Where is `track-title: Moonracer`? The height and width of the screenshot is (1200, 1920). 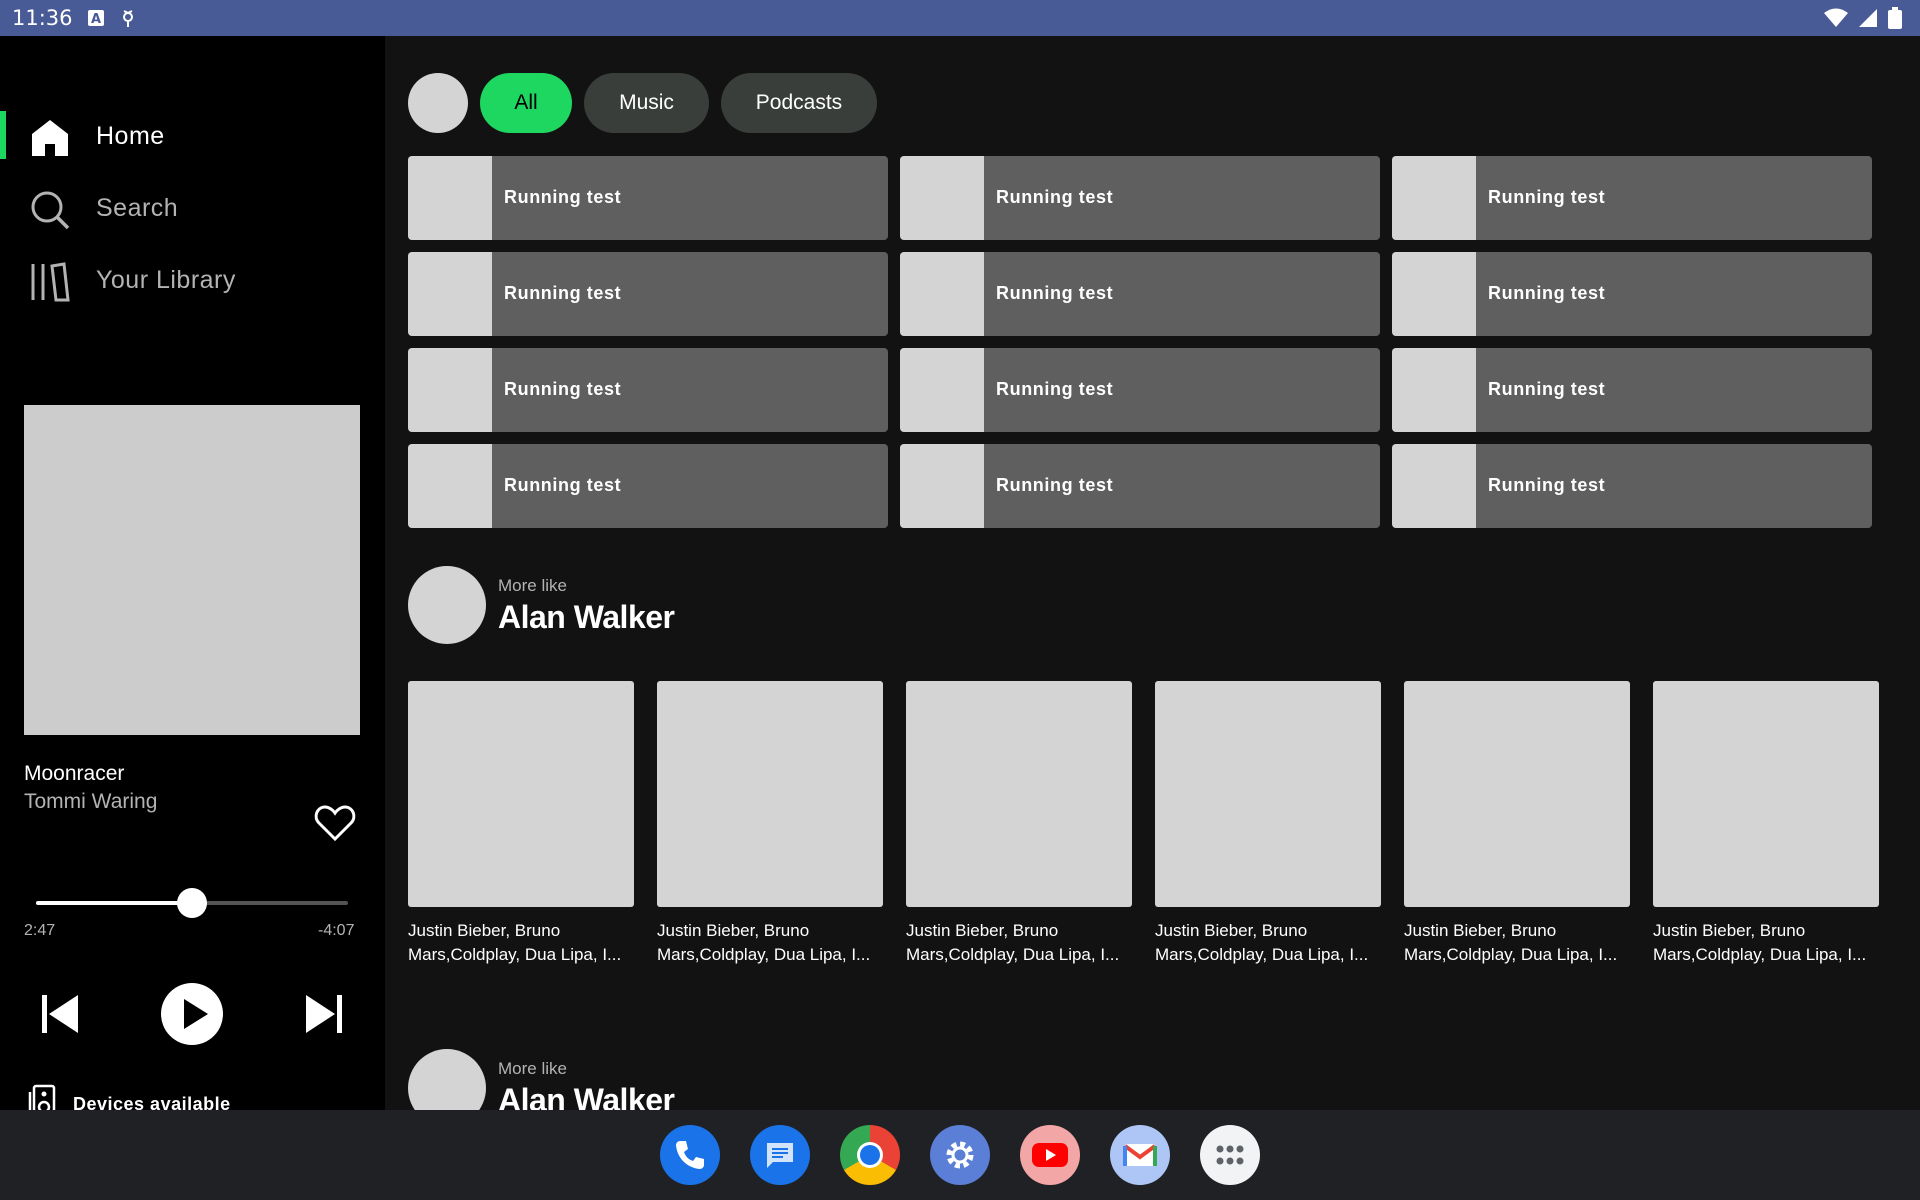
track-title: Moonracer is located at coordinates (74, 774).